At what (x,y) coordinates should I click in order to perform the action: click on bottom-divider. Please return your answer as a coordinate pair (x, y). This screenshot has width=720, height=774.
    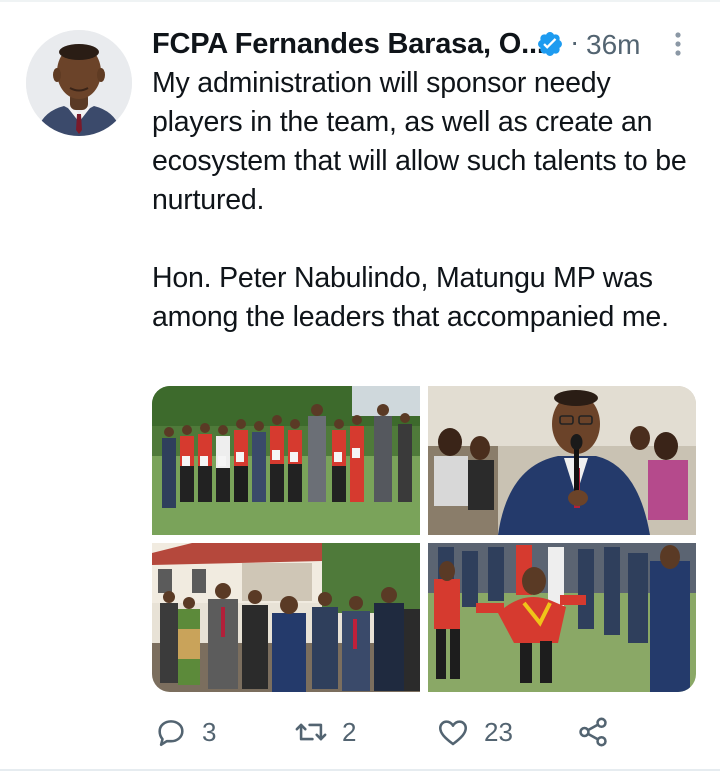
    Looking at the image, I should click on (360, 770).